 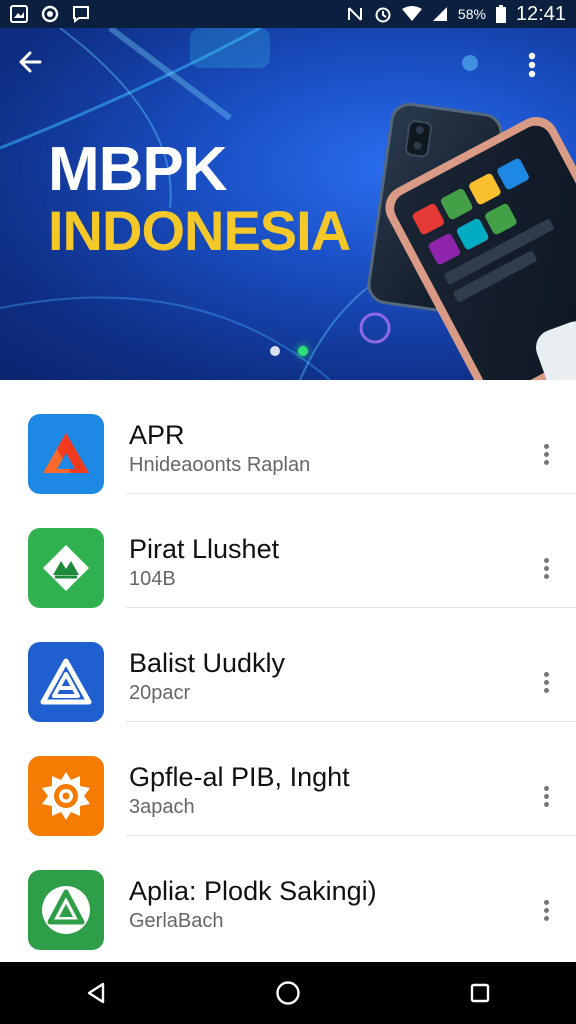 I want to click on app-name: Aplia: Plodk Sakingi), so click(x=253, y=891).